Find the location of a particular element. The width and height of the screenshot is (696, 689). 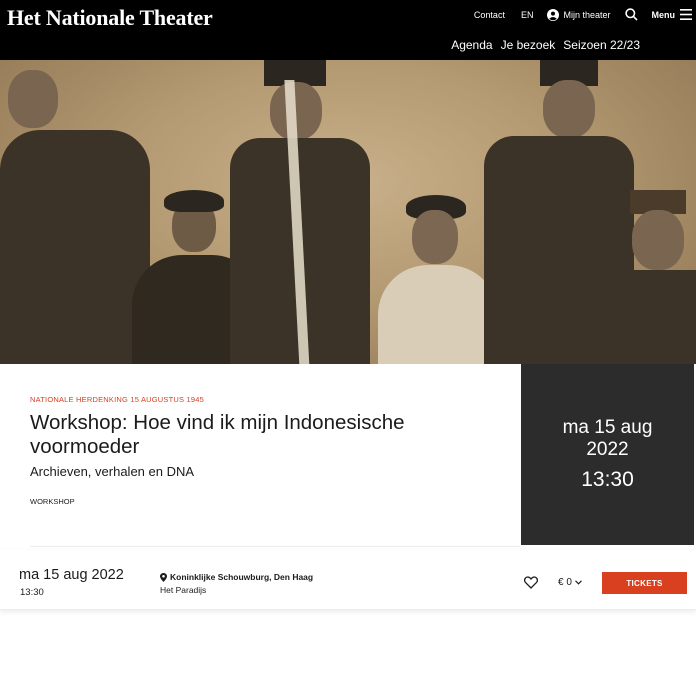

price-select: € 0 is located at coordinates (570, 582).